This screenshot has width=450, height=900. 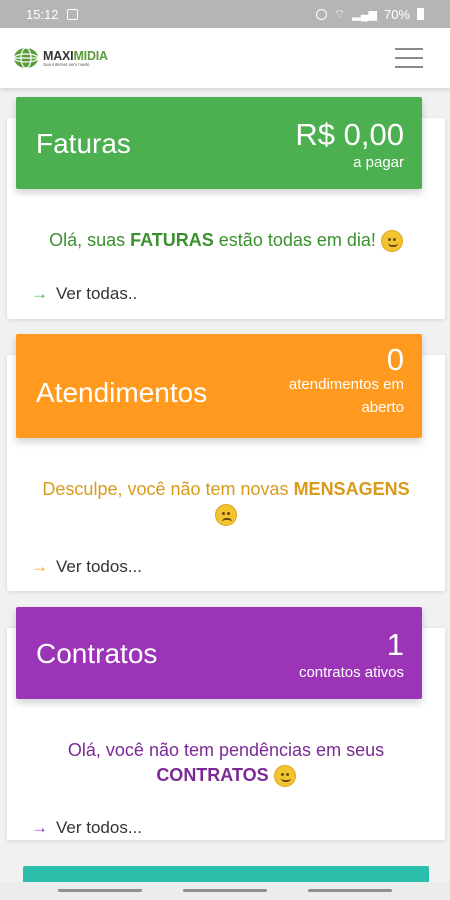 What do you see at coordinates (26, 58) in the screenshot?
I see `globe-logo-icon` at bounding box center [26, 58].